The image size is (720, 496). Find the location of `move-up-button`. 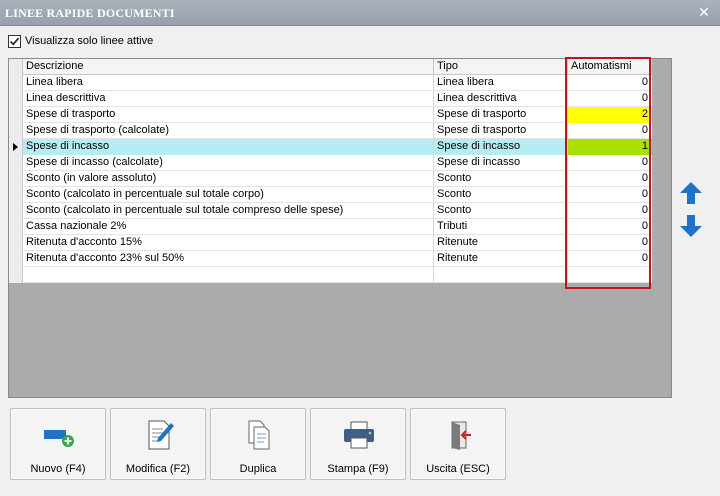

move-up-button is located at coordinates (691, 193).